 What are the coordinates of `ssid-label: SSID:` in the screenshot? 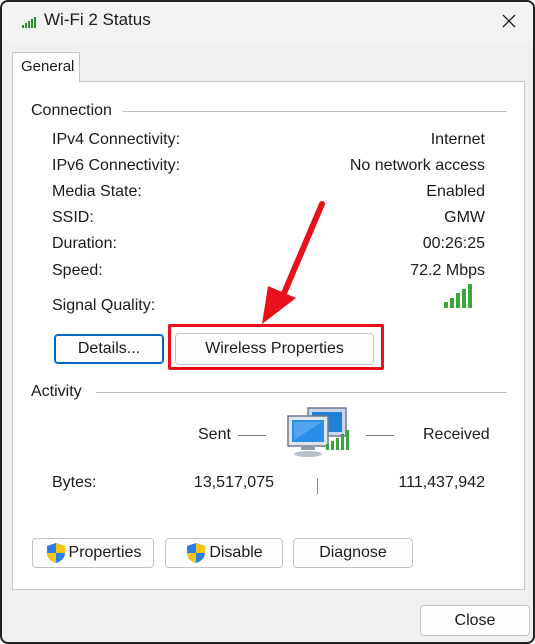 It's located at (73, 217).